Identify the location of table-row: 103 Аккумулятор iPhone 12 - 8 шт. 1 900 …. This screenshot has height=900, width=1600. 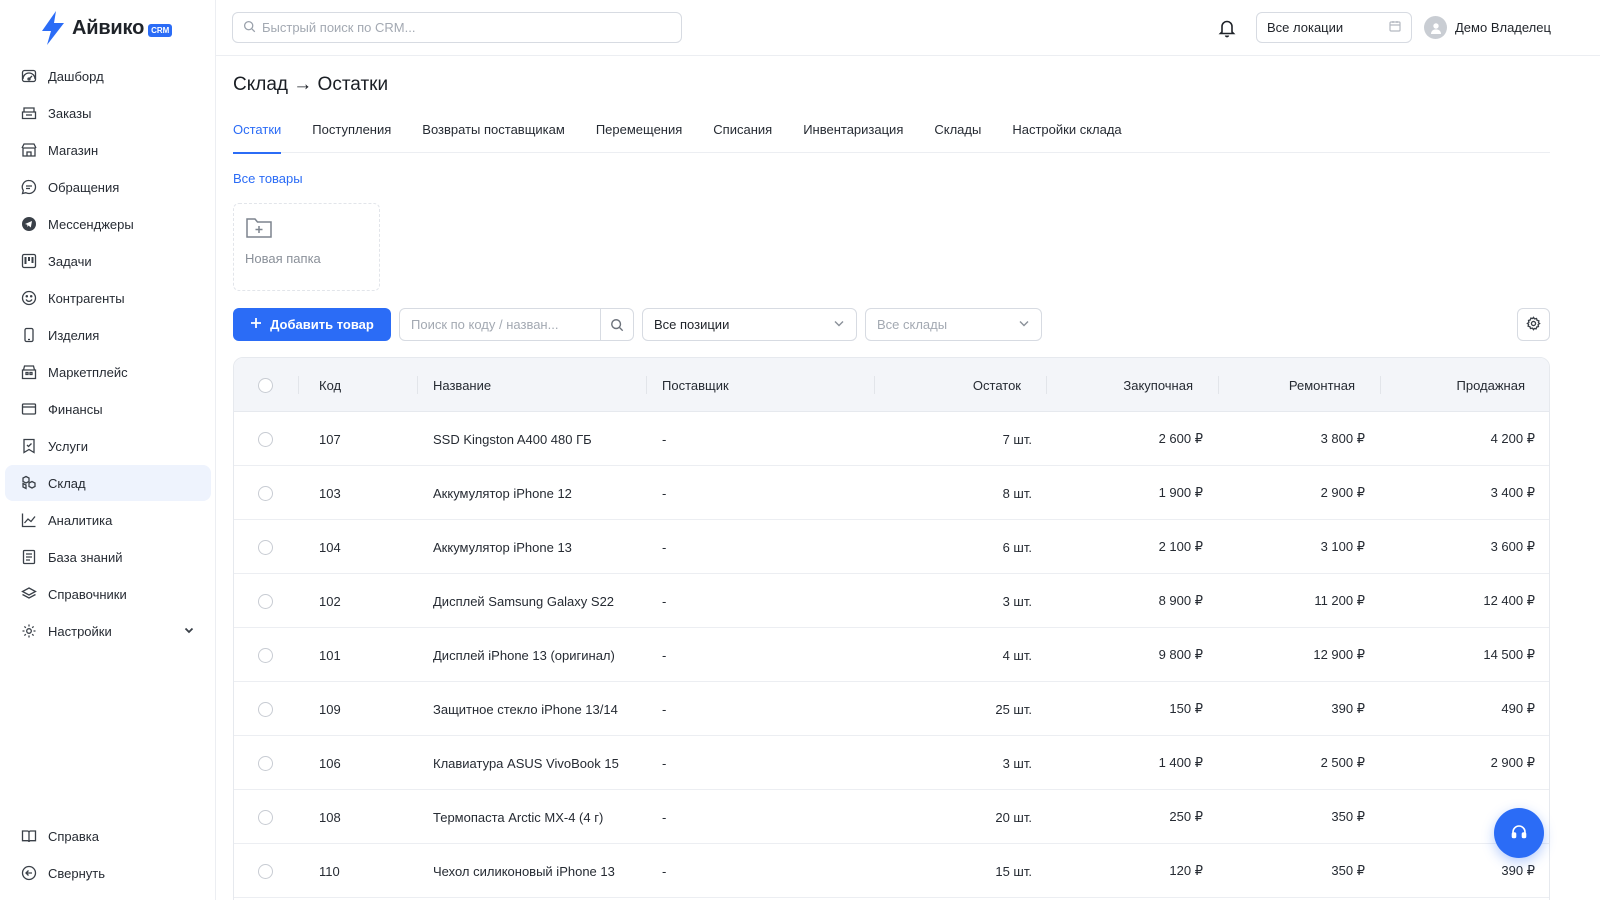
(891, 493).